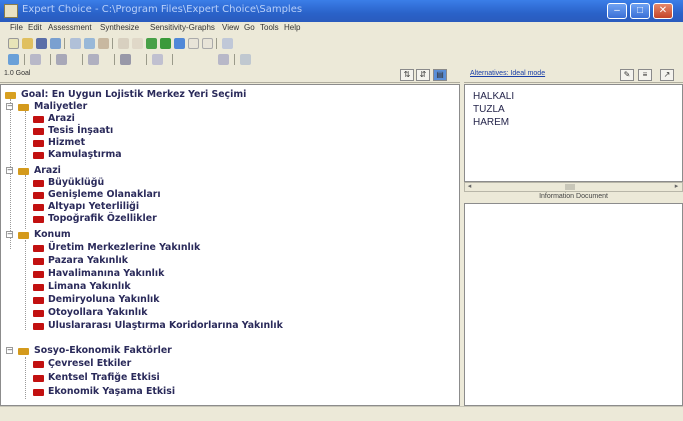 This screenshot has height=421, width=683. What do you see at coordinates (269, 27) in the screenshot?
I see `menu-tools: Tools` at bounding box center [269, 27].